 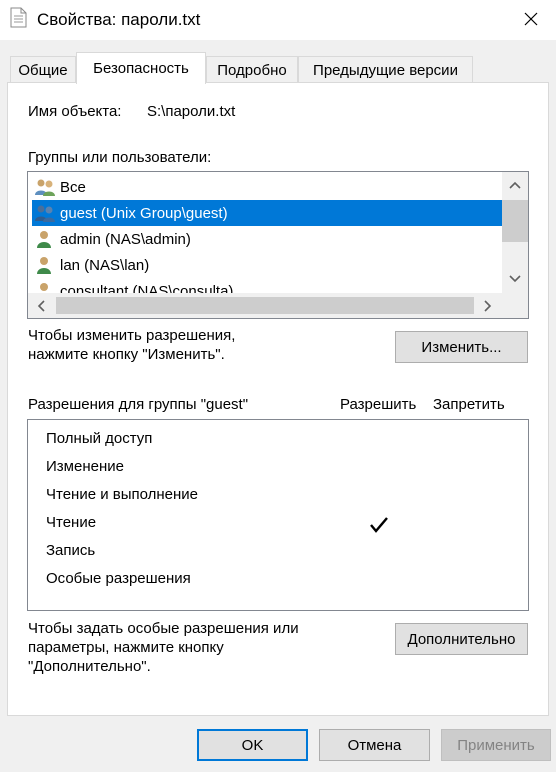 What do you see at coordinates (71, 550) in the screenshot?
I see `permission-row: Запись` at bounding box center [71, 550].